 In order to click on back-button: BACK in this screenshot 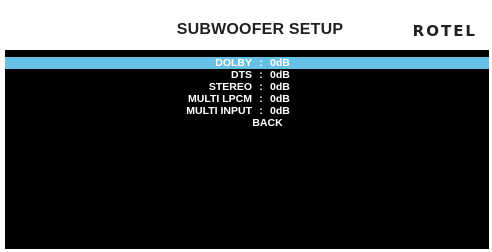, I will do `click(248, 123)`.